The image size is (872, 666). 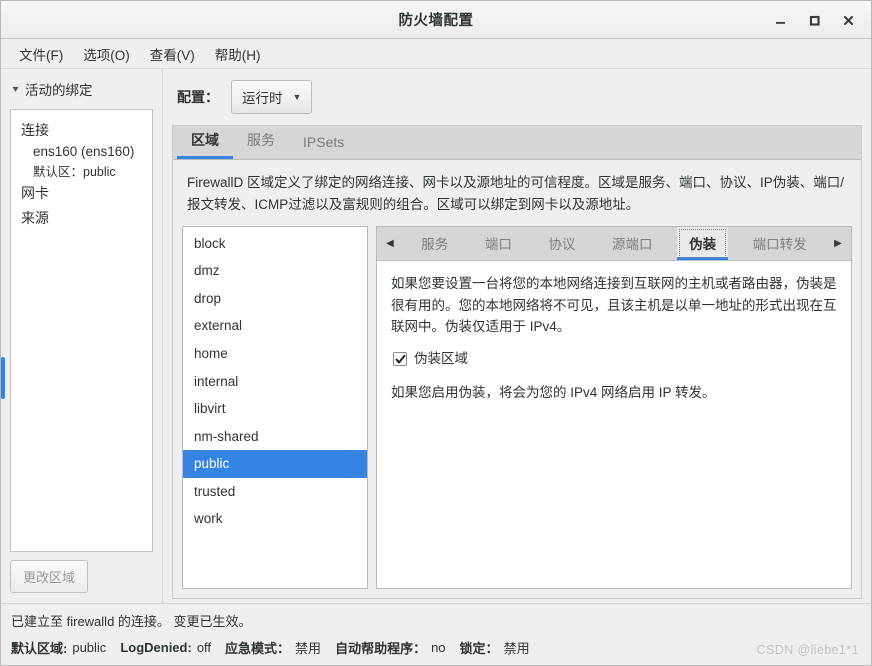 I want to click on status-logdenied-value: off, so click(x=204, y=647).